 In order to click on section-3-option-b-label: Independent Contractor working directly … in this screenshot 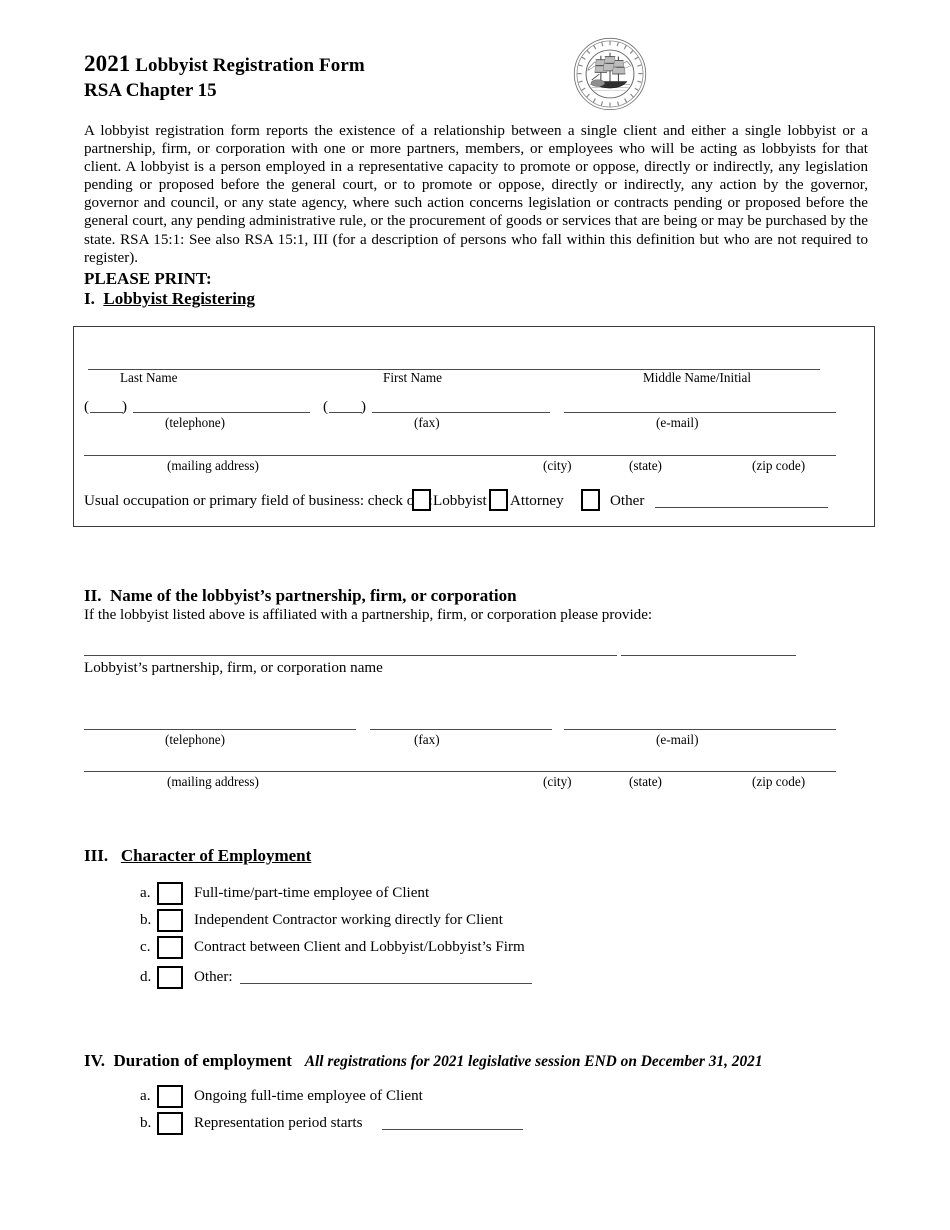, I will do `click(348, 920)`.